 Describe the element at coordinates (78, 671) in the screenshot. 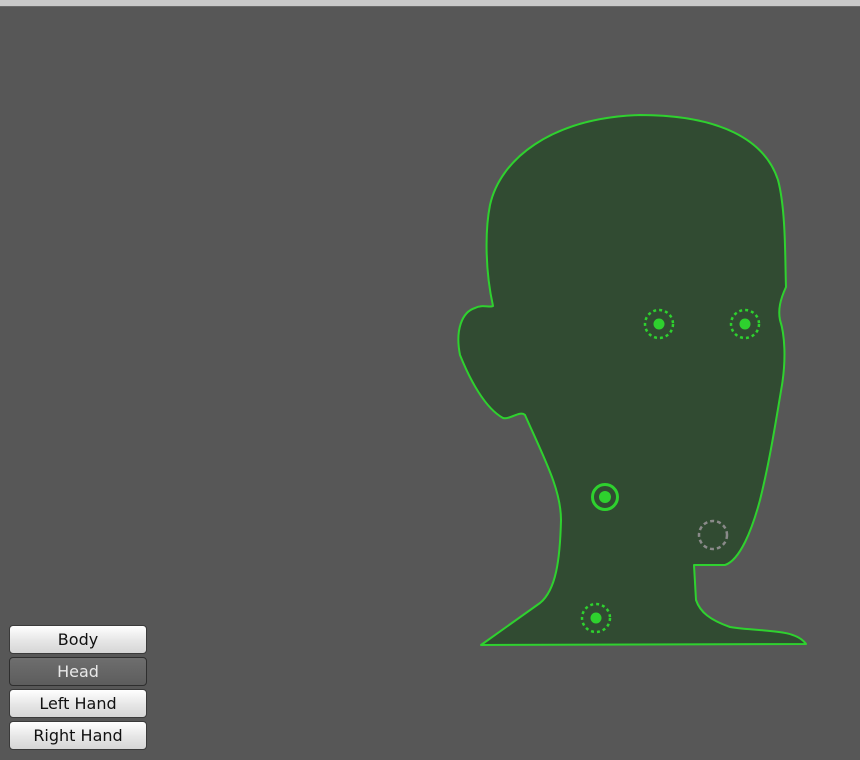

I see `head-button: Head` at that location.